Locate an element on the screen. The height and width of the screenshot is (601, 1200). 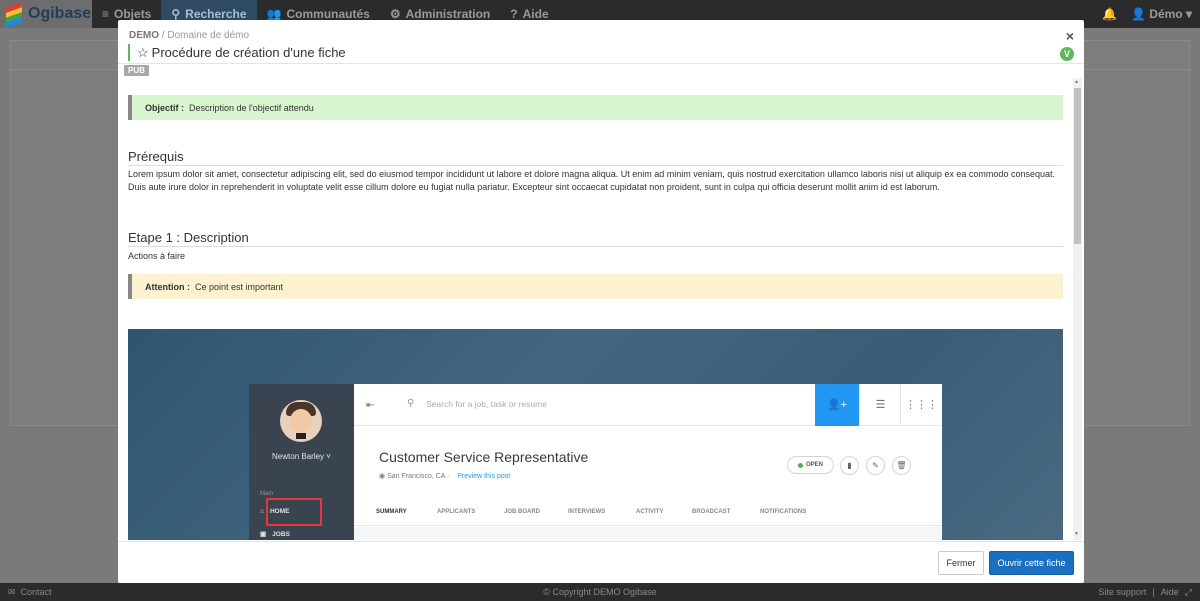
help-icon: ? is located at coordinates (514, 14).